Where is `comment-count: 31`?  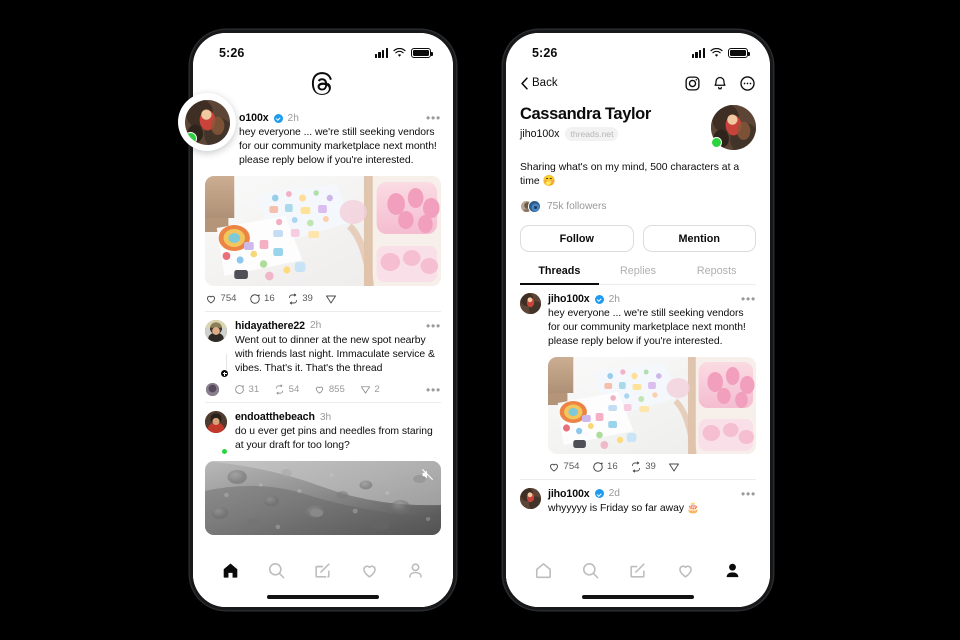 comment-count: 31 is located at coordinates (254, 390).